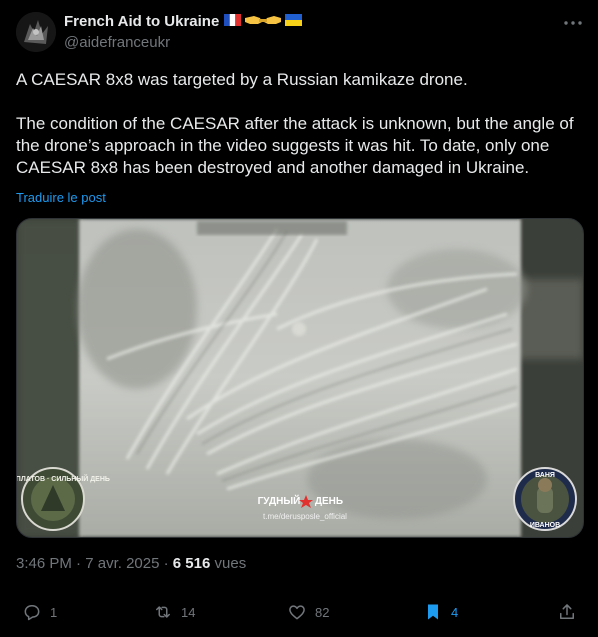 The image size is (598, 637). I want to click on svg-text: ВАНЯ, so click(545, 475).